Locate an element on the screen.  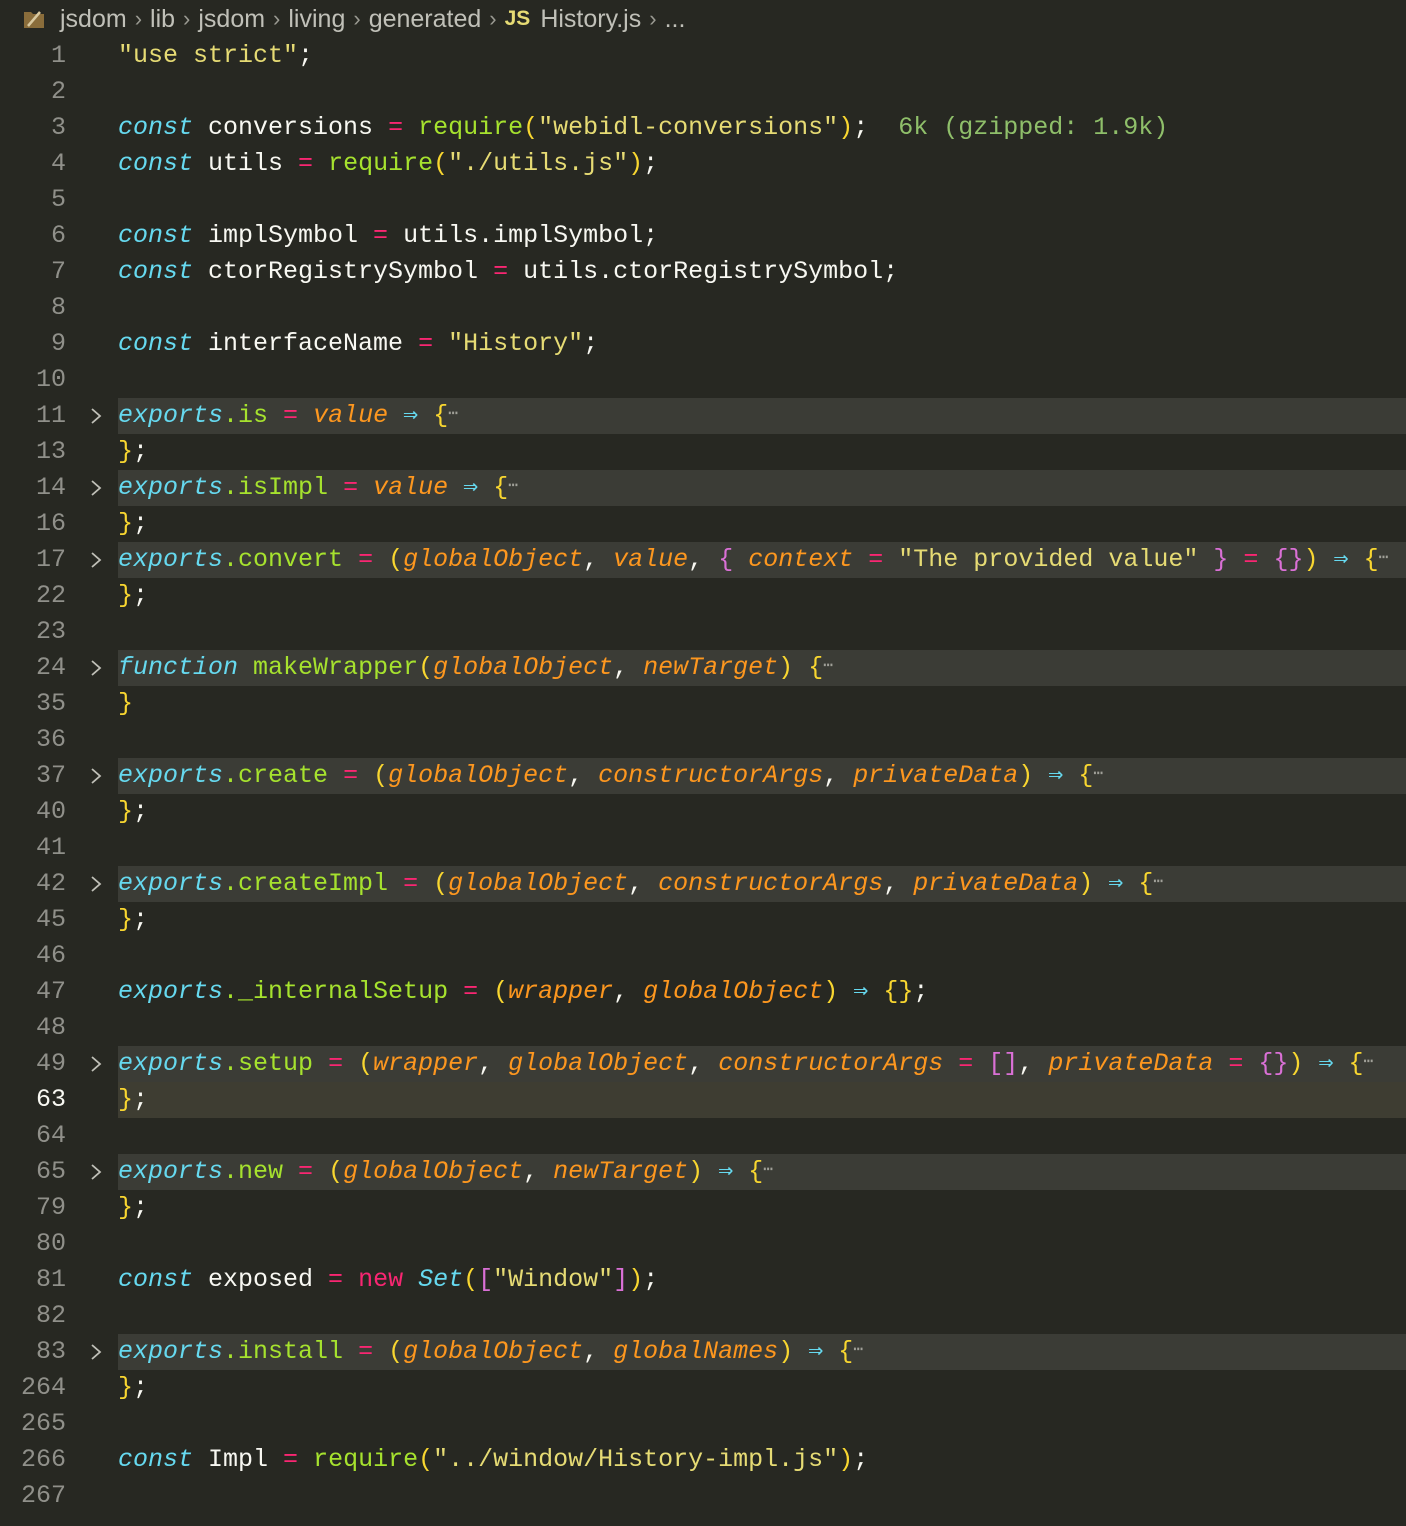
code-line: 81 const exposed = new Set(["Window"]); is located at coordinates (703, 1280).